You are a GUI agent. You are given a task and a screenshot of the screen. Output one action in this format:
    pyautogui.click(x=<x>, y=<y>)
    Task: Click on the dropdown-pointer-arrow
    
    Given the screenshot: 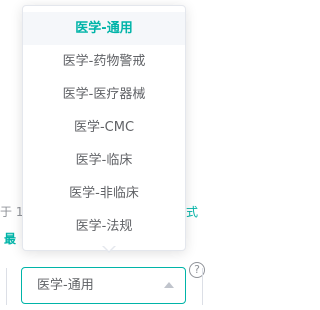 What is the action you would take?
    pyautogui.click(x=109, y=249)
    